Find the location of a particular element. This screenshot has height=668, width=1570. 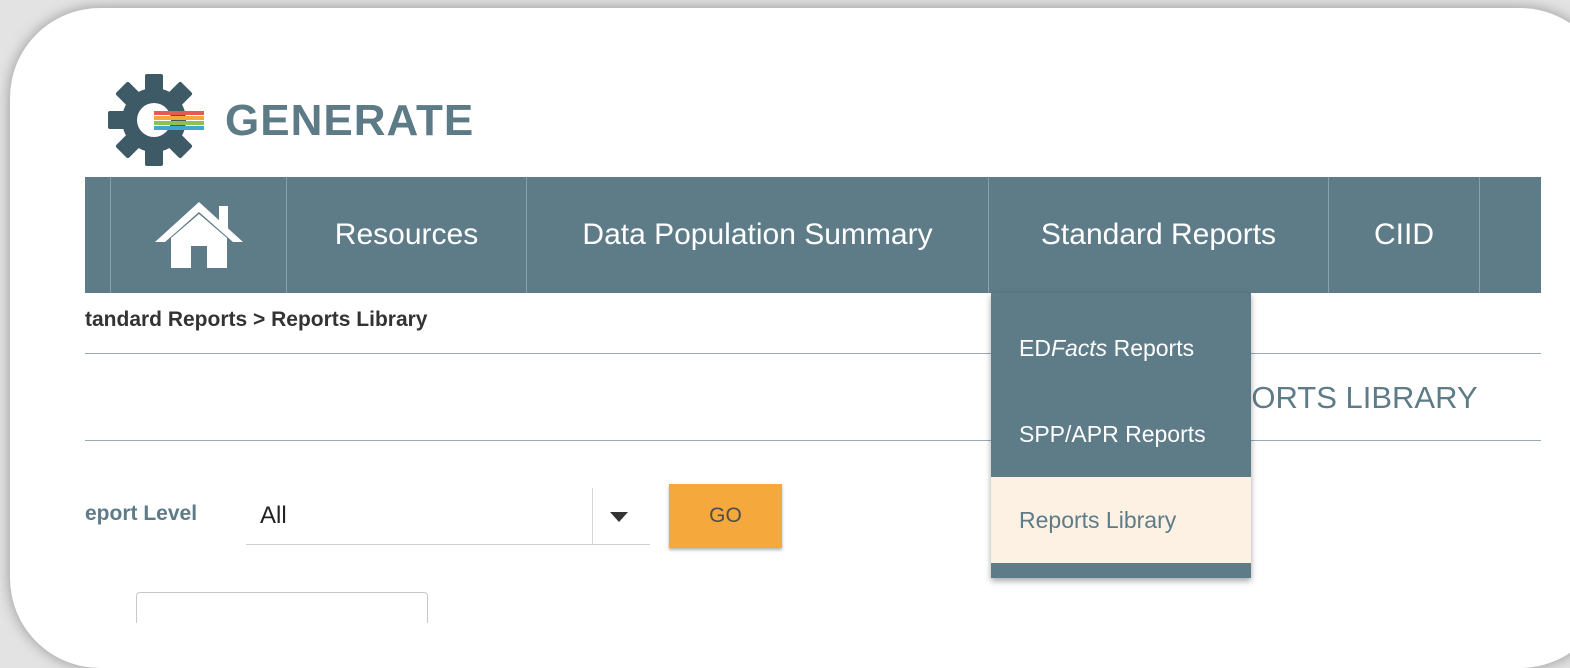

generate-logo-icon is located at coordinates (156, 120).